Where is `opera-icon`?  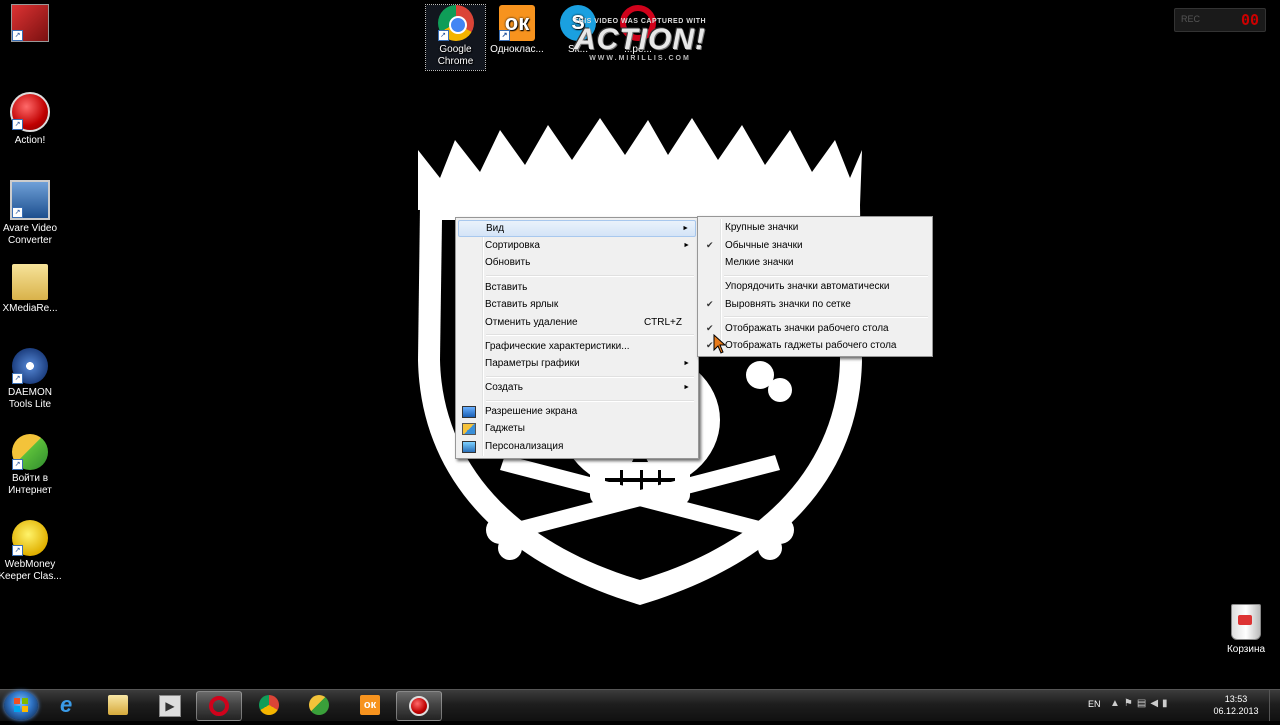
opera-icon is located at coordinates (219, 706).